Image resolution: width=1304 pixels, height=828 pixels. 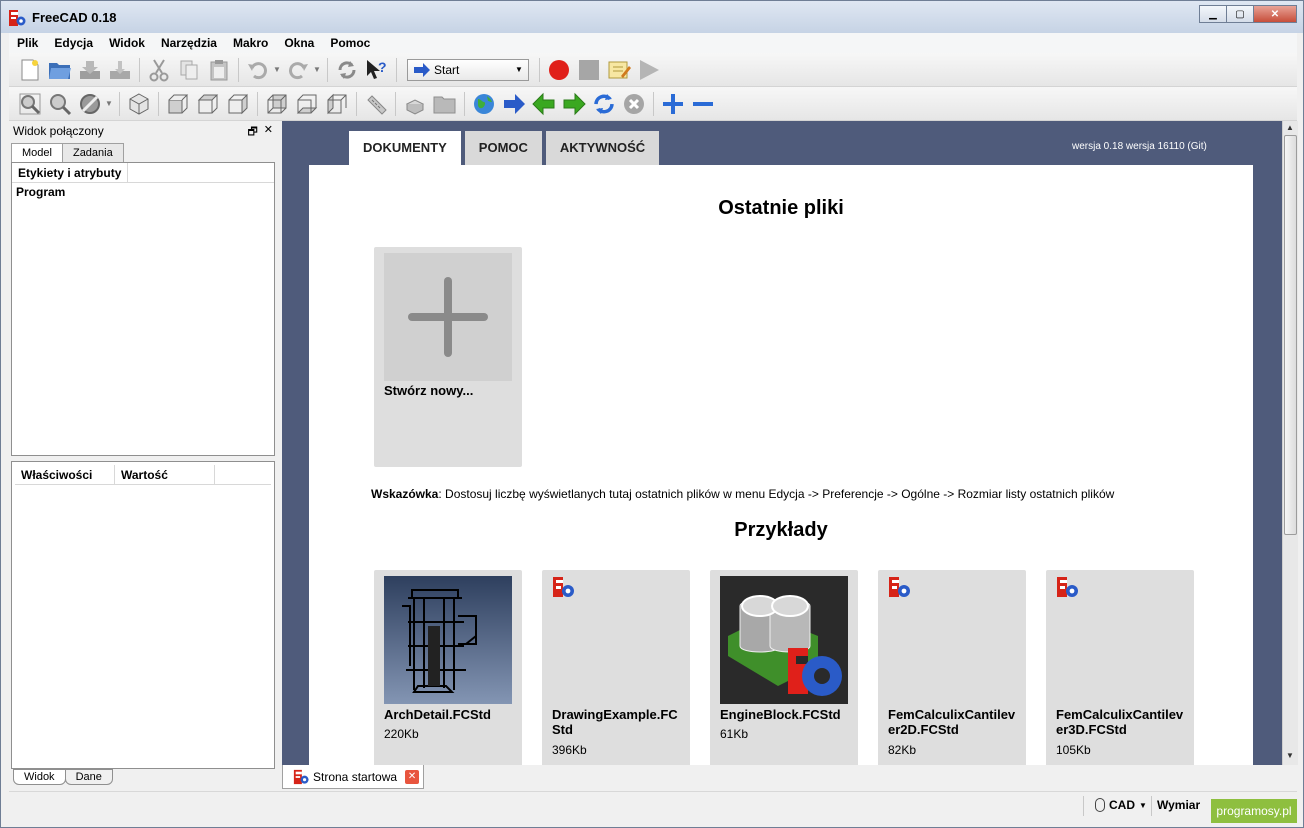 I want to click on menu-view: Widok, so click(x=127, y=43).